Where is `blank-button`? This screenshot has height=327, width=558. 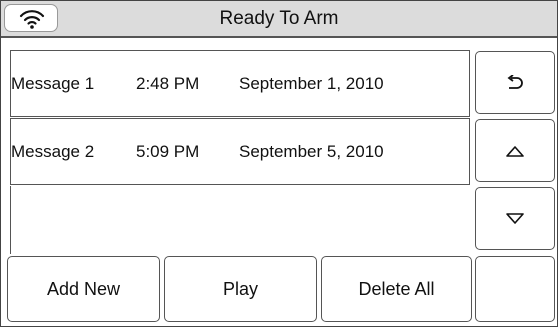 blank-button is located at coordinates (515, 289).